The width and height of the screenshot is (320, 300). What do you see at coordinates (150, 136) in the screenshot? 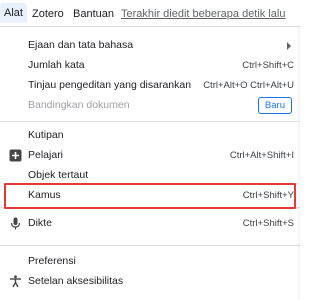
I see `menu-item-kutipan: Kutipan` at bounding box center [150, 136].